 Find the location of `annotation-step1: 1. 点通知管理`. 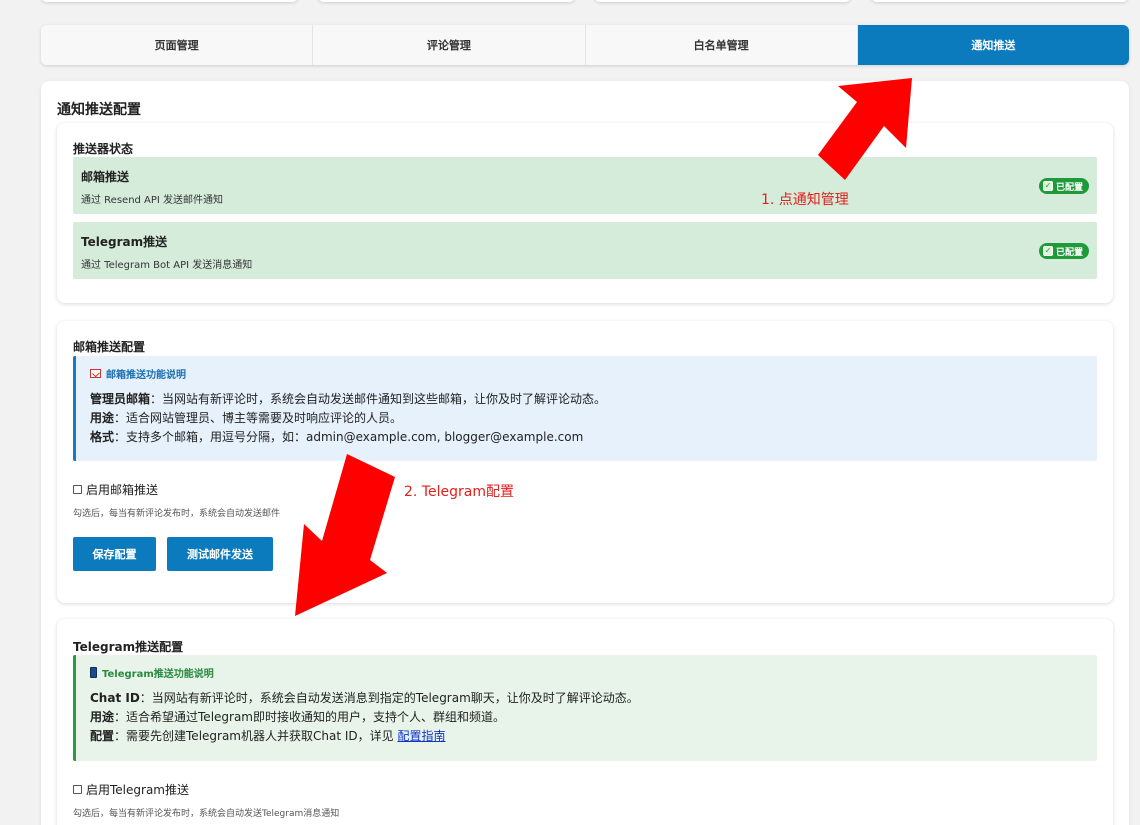

annotation-step1: 1. 点通知管理 is located at coordinates (805, 200).